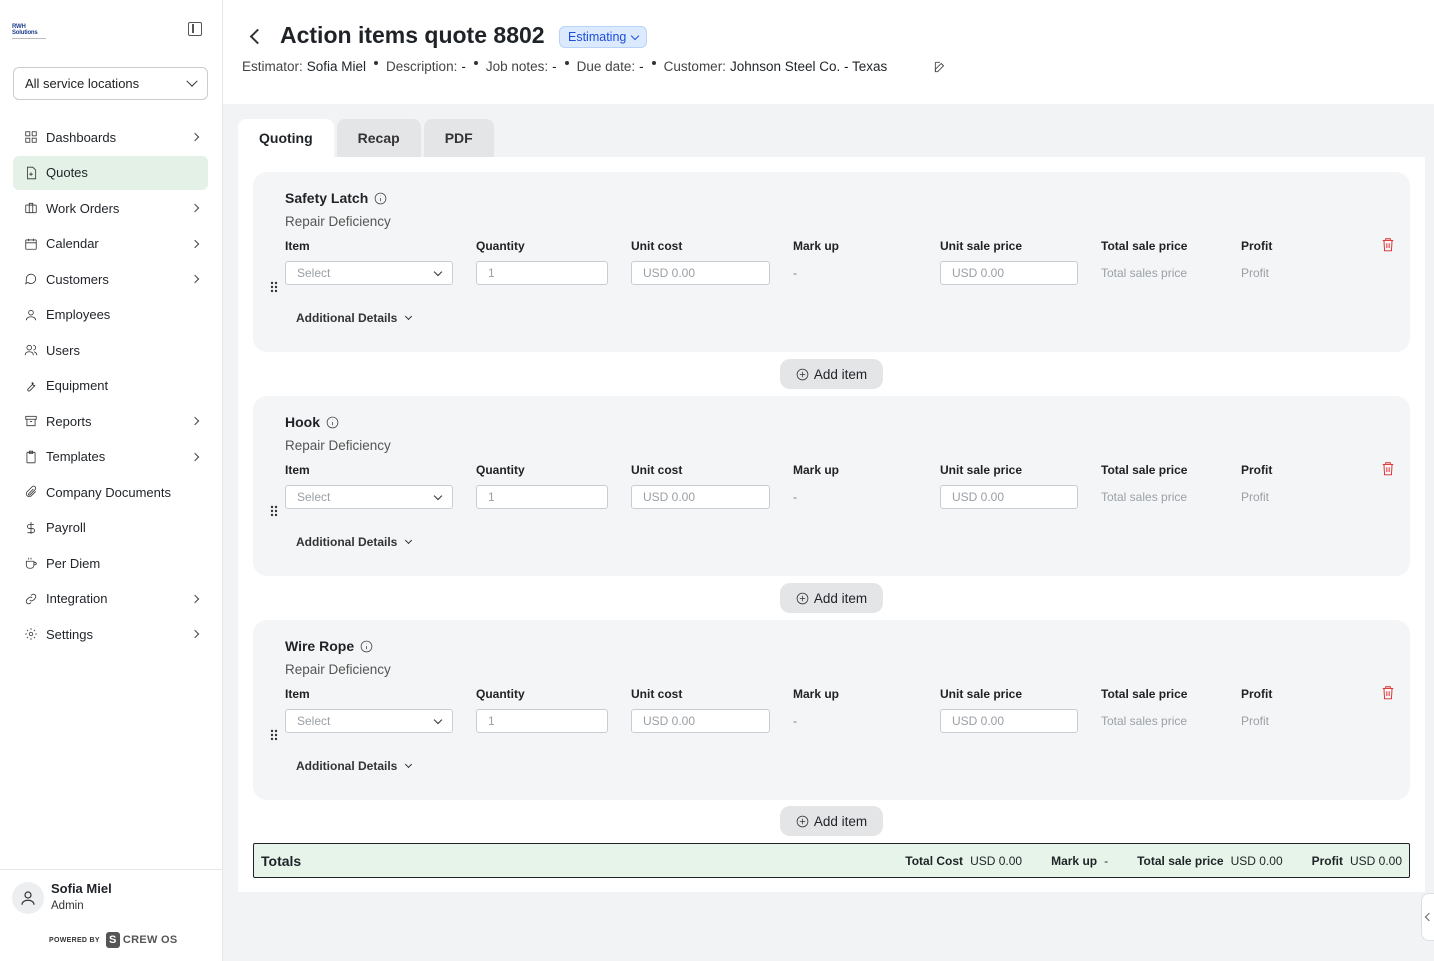 The image size is (1434, 961). Describe the element at coordinates (110, 279) in the screenshot. I see `sidebar-item-customers: Customers` at that location.